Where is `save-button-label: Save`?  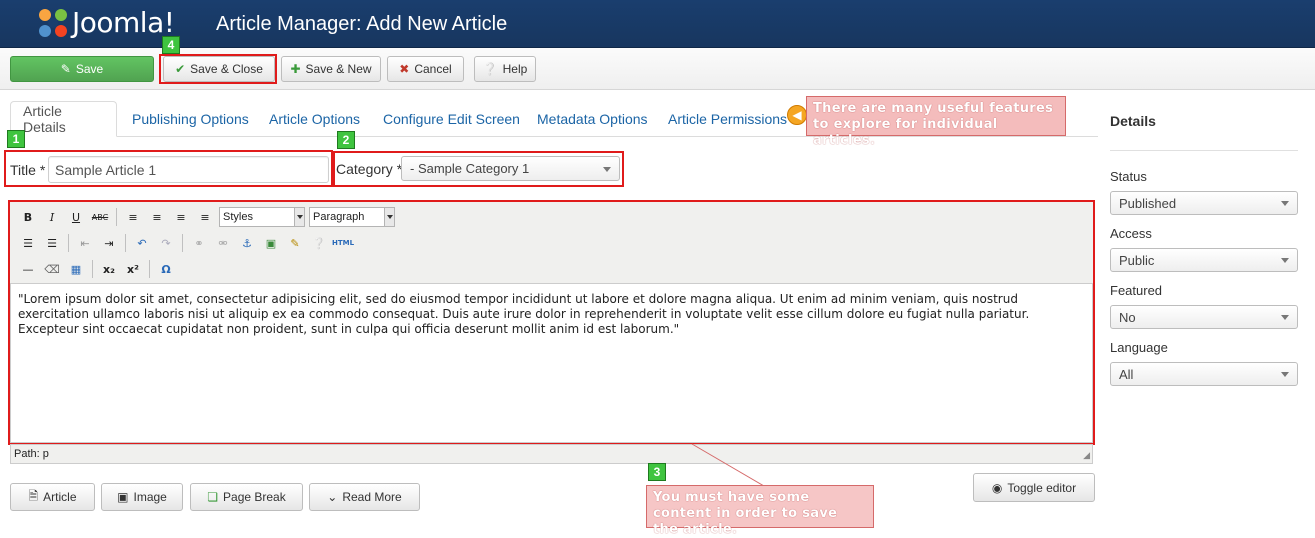 save-button-label: Save is located at coordinates (89, 69).